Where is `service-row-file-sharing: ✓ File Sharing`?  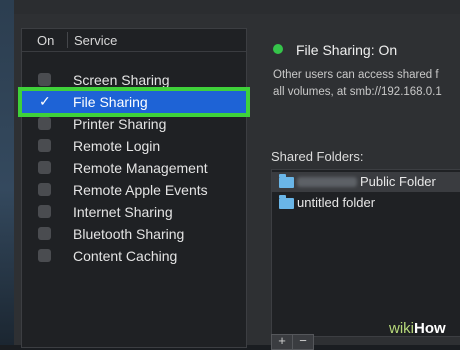 service-row-file-sharing: ✓ File Sharing is located at coordinates (134, 102).